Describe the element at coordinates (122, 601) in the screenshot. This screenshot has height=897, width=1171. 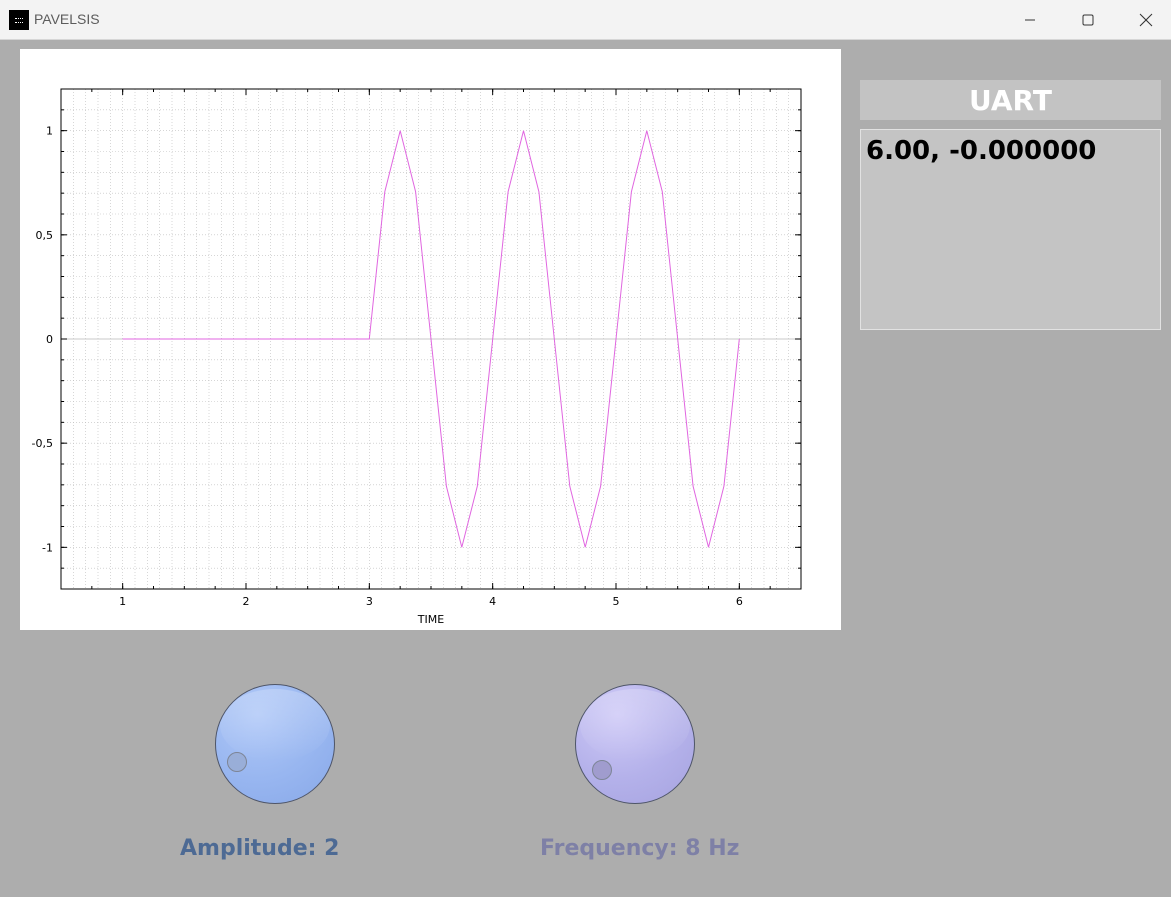
I see `x-tick-label: 1` at that location.